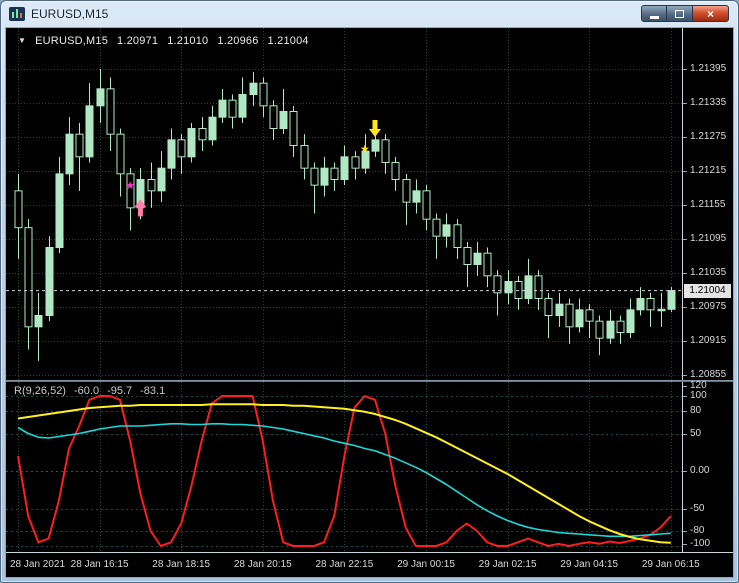 The width and height of the screenshot is (739, 583). I want to click on buy-arrow-icon, so click(140, 208).